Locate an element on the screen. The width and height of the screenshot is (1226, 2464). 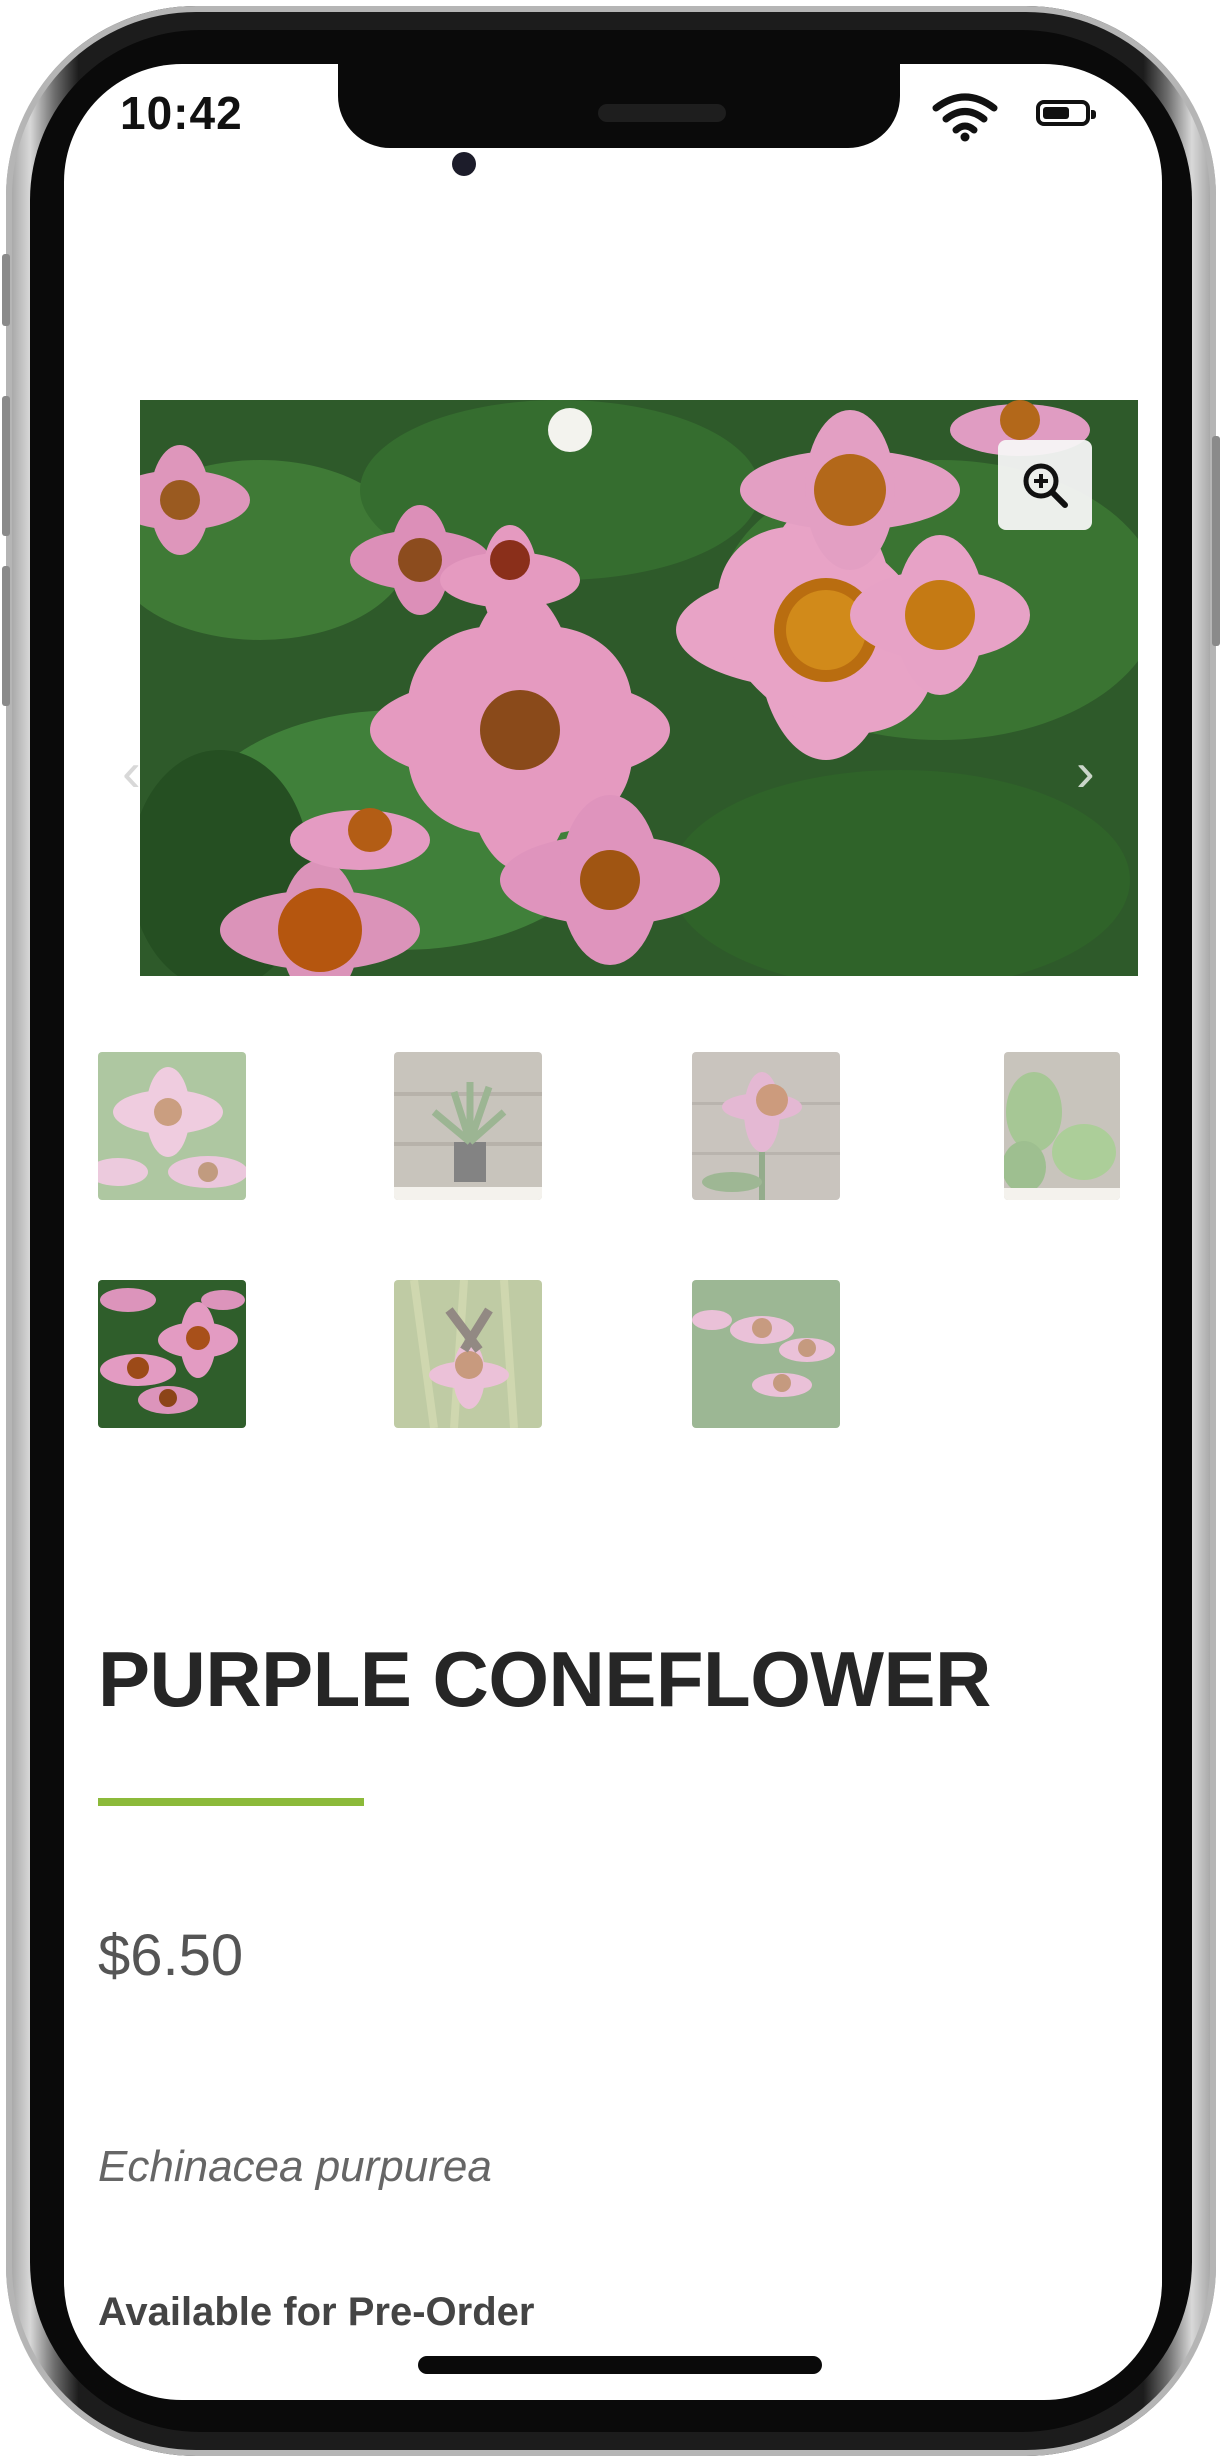
mute-switch is located at coordinates (6, 290).